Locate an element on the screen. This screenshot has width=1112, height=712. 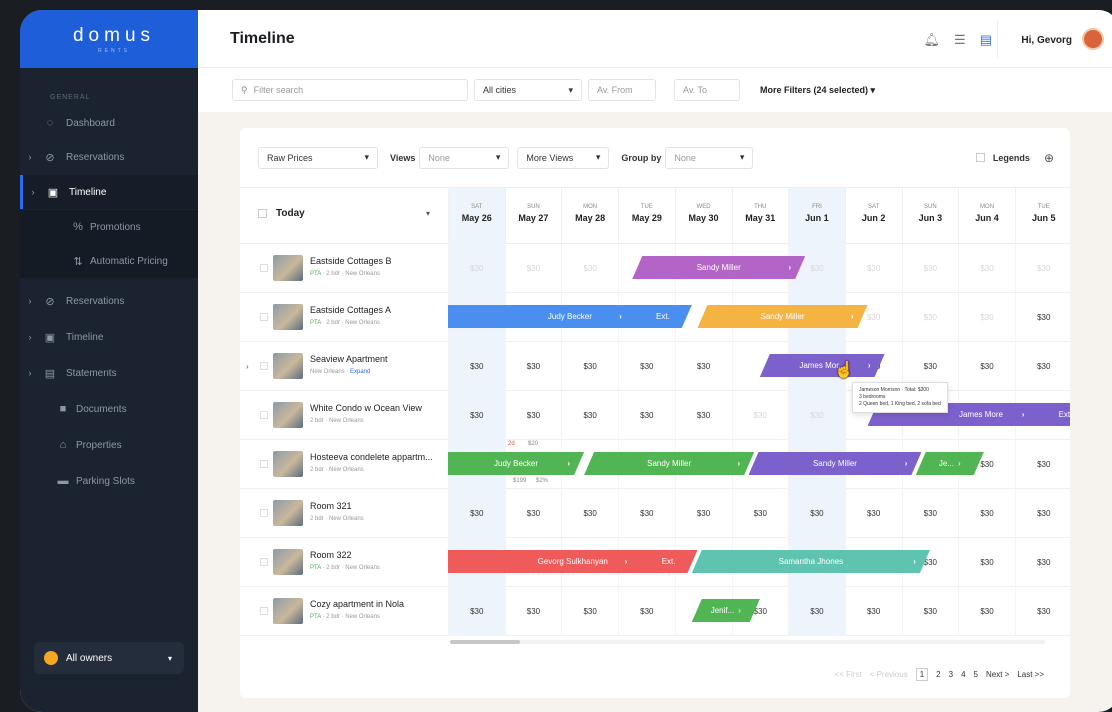
views-select: None ▾ is located at coordinates (464, 157).